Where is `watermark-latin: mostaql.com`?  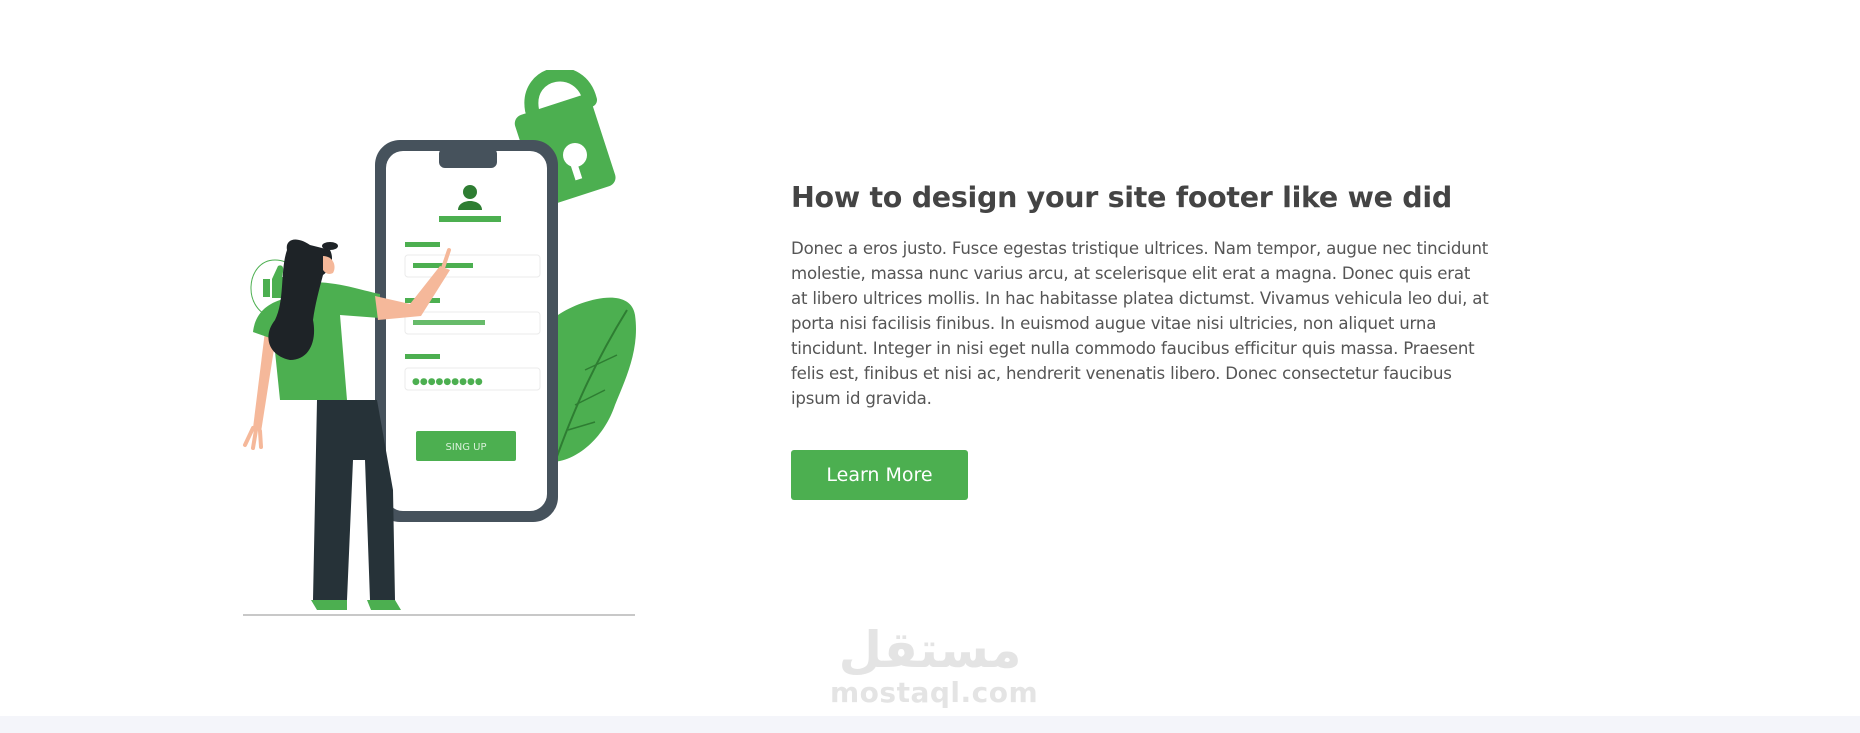 watermark-latin: mostaql.com is located at coordinates (934, 692).